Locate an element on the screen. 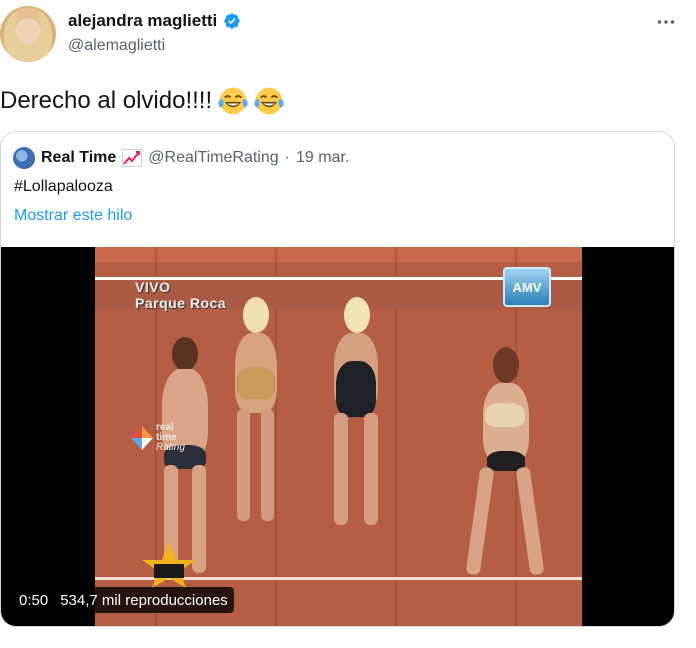 Image resolution: width=696 pixels, height=648 pixels. quoted-tweet-header: Real Time @RealTimeRating · 19 mar. is located at coordinates (181, 158).